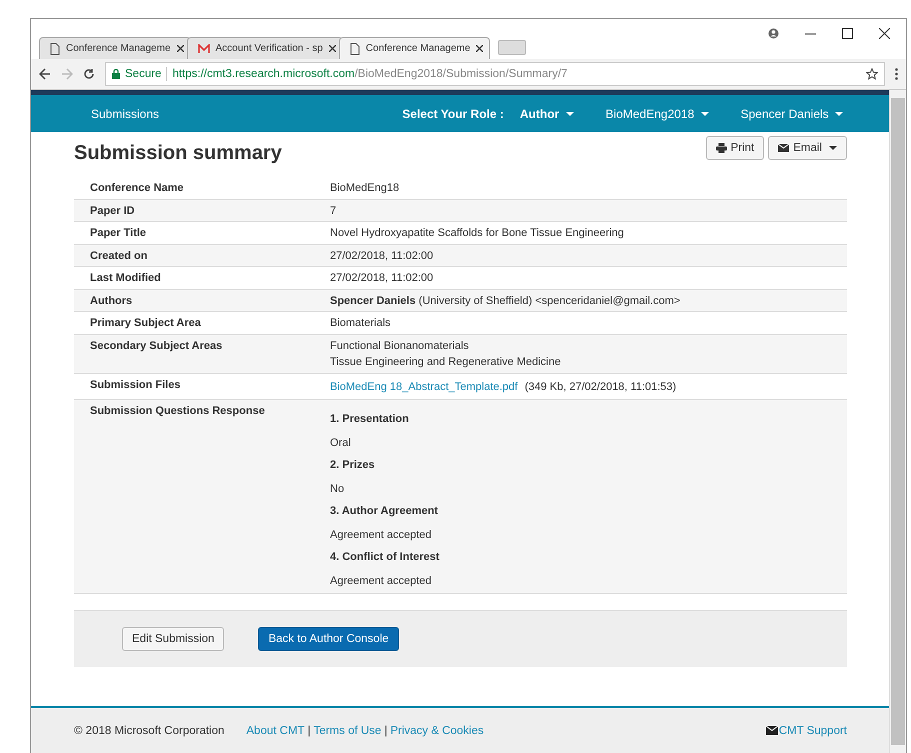 Image resolution: width=911 pixels, height=753 pixels. I want to click on field-value: BioMedEng18, so click(365, 188).